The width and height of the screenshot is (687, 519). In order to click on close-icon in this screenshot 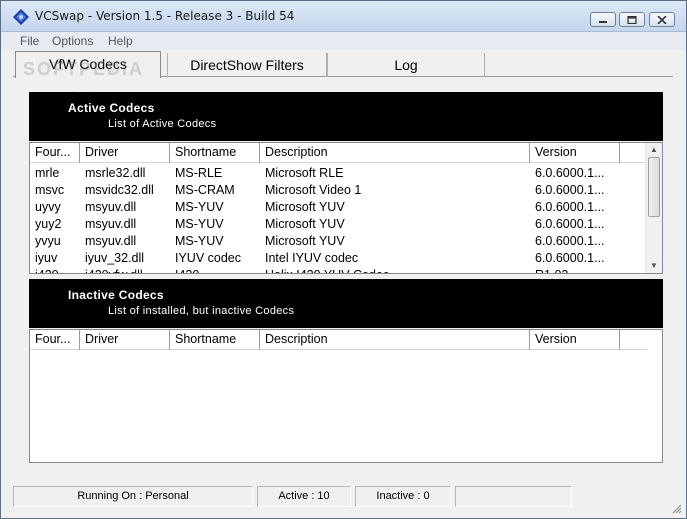, I will do `click(662, 19)`.